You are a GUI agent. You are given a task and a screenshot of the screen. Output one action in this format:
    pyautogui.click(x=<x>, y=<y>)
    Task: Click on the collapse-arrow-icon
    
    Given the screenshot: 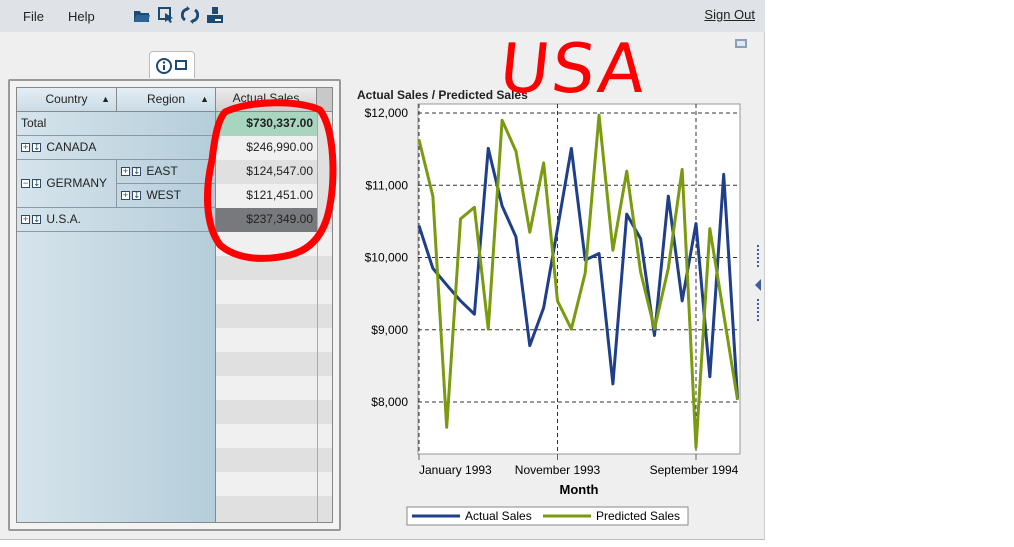 What is the action you would take?
    pyautogui.click(x=758, y=285)
    